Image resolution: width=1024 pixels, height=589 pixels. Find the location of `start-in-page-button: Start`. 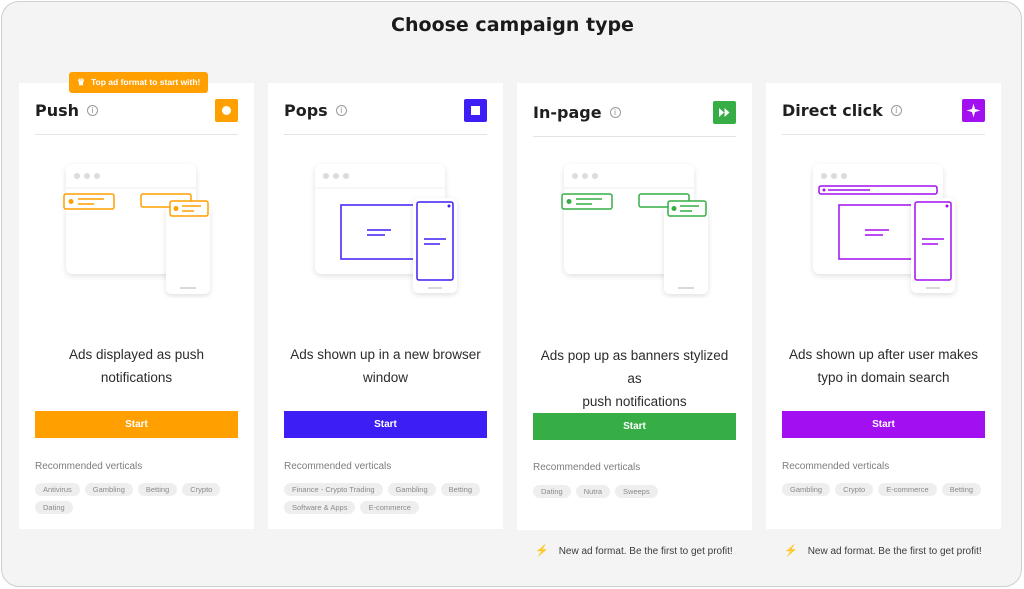

start-in-page-button: Start is located at coordinates (634, 426).